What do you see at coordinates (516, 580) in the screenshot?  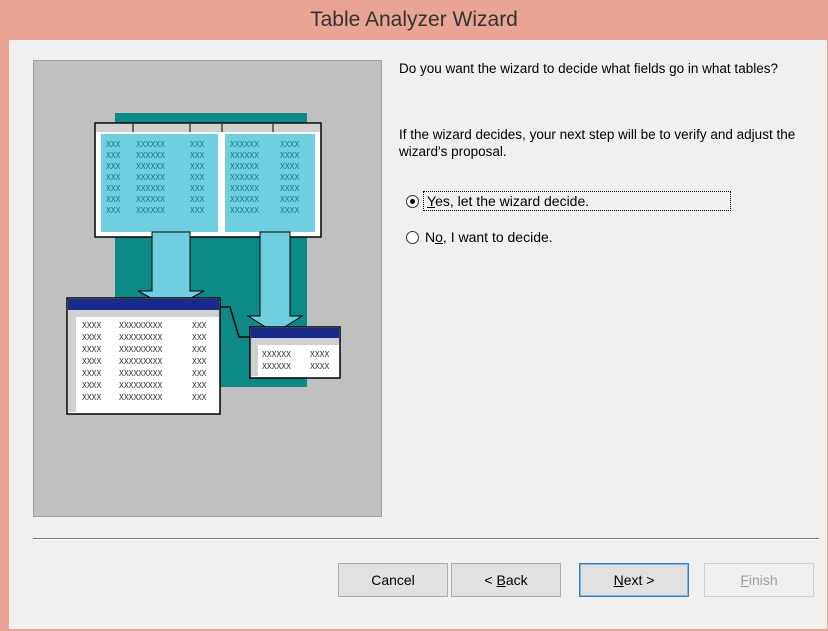 I see `back-text: ack` at bounding box center [516, 580].